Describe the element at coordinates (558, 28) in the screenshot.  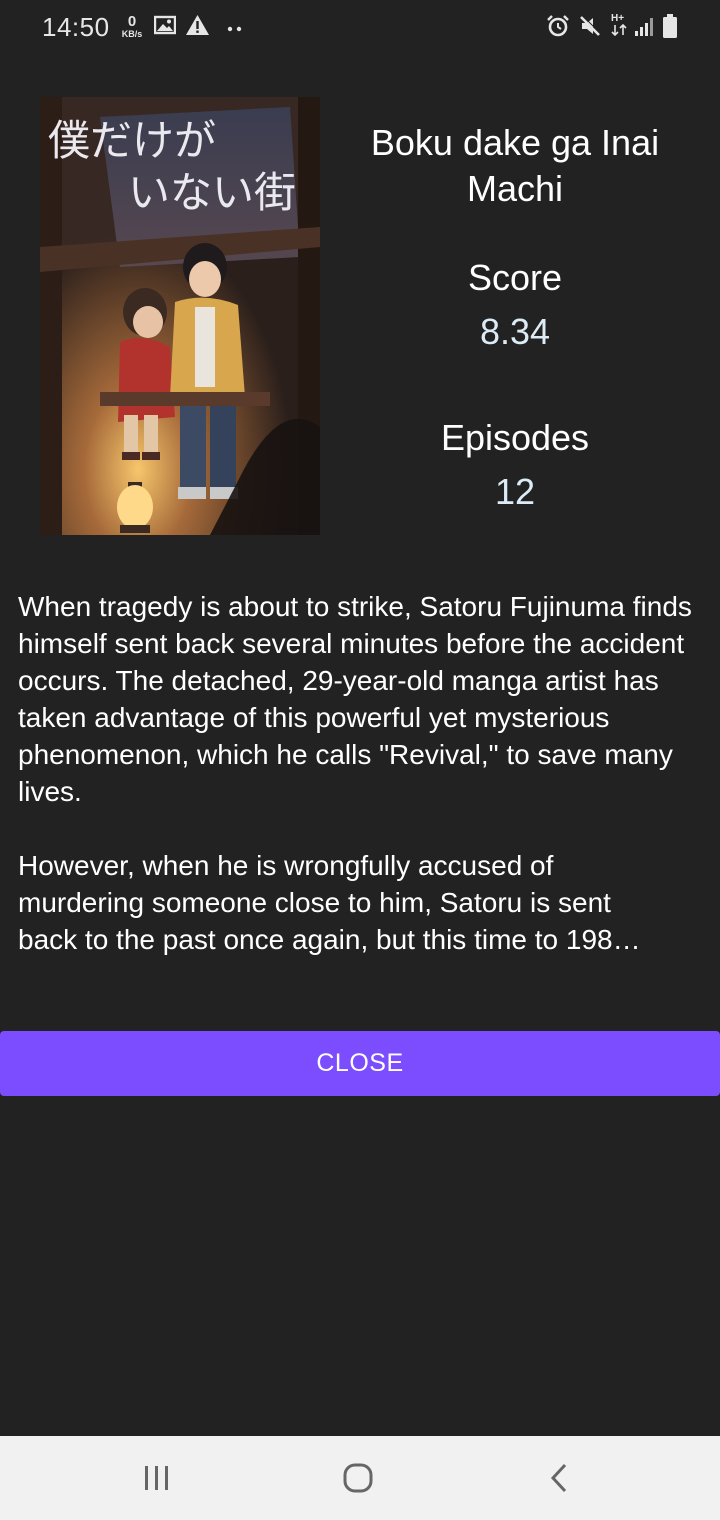
I see `alarm-icon` at that location.